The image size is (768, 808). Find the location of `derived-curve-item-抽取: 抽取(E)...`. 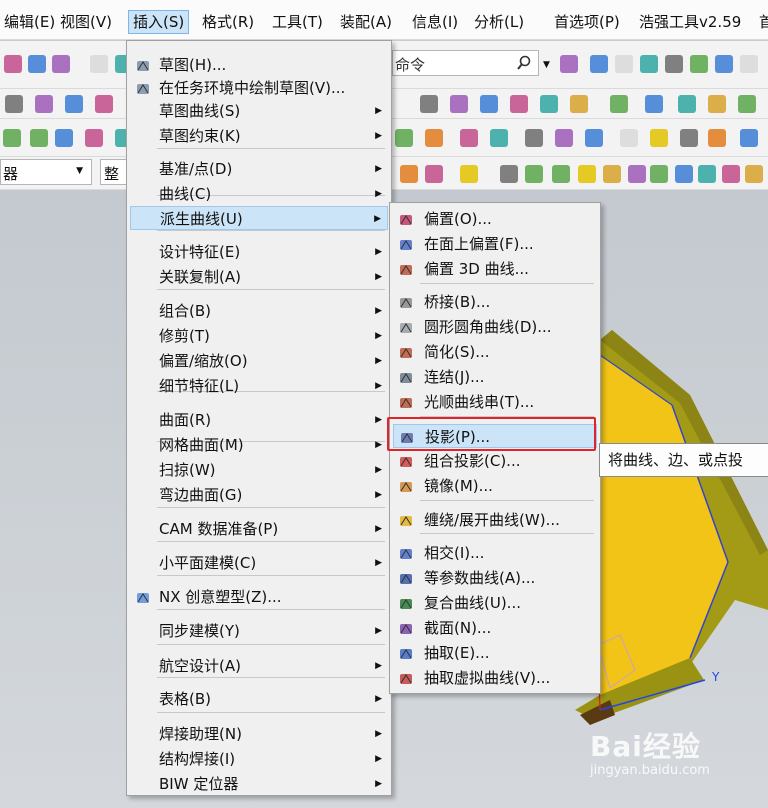

derived-curve-item-抽取: 抽取(E)... is located at coordinates (495, 653).